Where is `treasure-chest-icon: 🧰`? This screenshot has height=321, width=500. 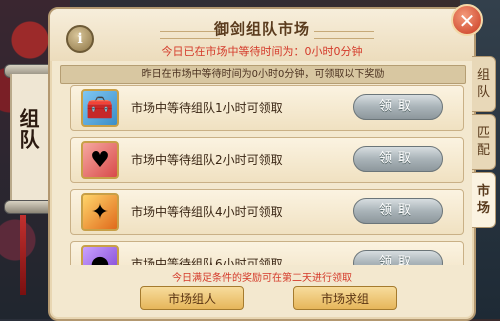 treasure-chest-icon: 🧰 is located at coordinates (100, 108).